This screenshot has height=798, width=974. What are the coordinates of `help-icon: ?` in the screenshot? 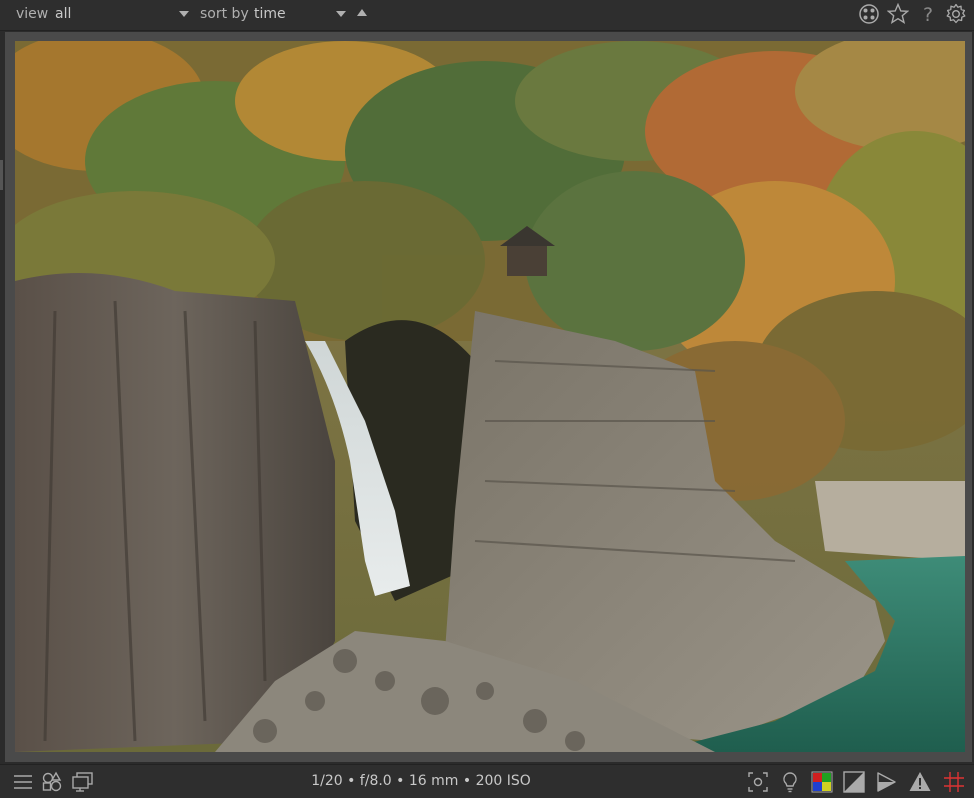 It's located at (928, 14).